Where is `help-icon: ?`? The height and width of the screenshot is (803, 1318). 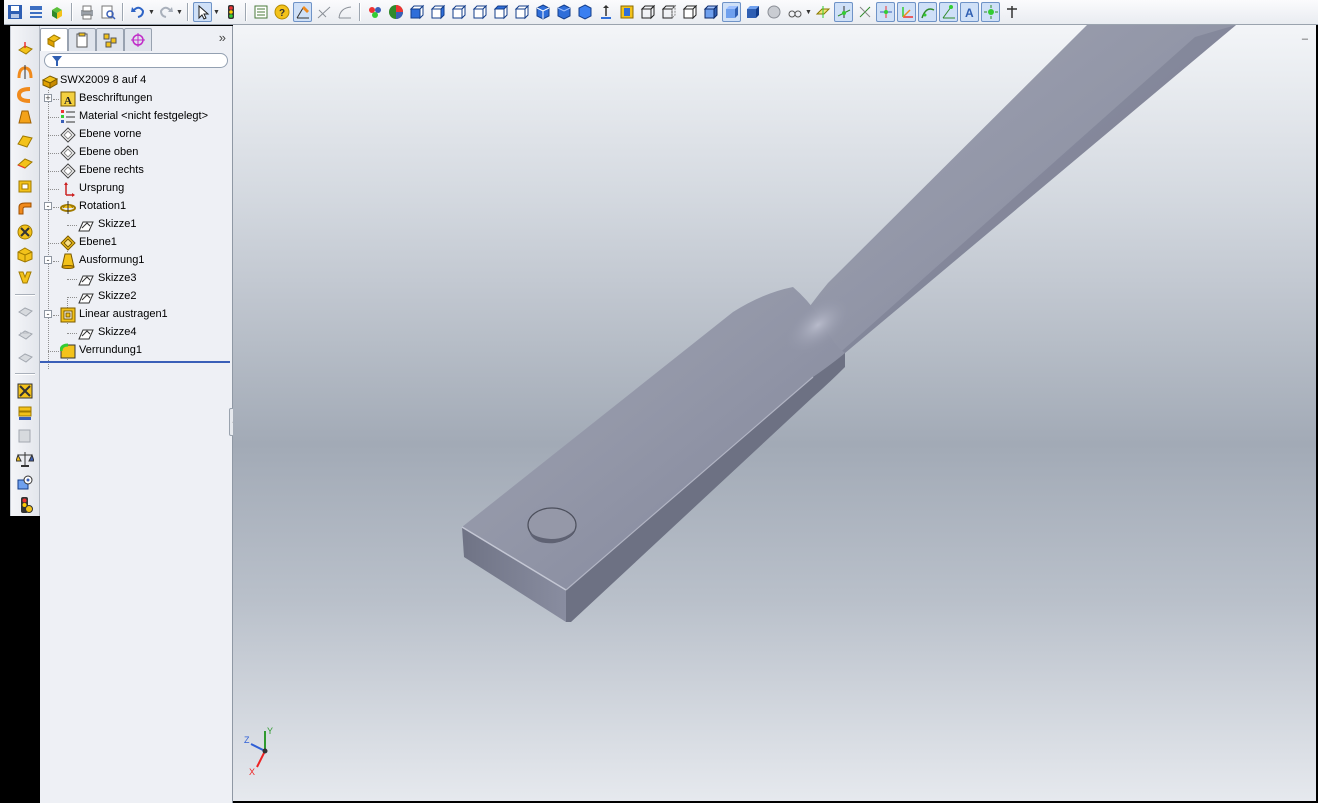 help-icon: ? is located at coordinates (281, 12).